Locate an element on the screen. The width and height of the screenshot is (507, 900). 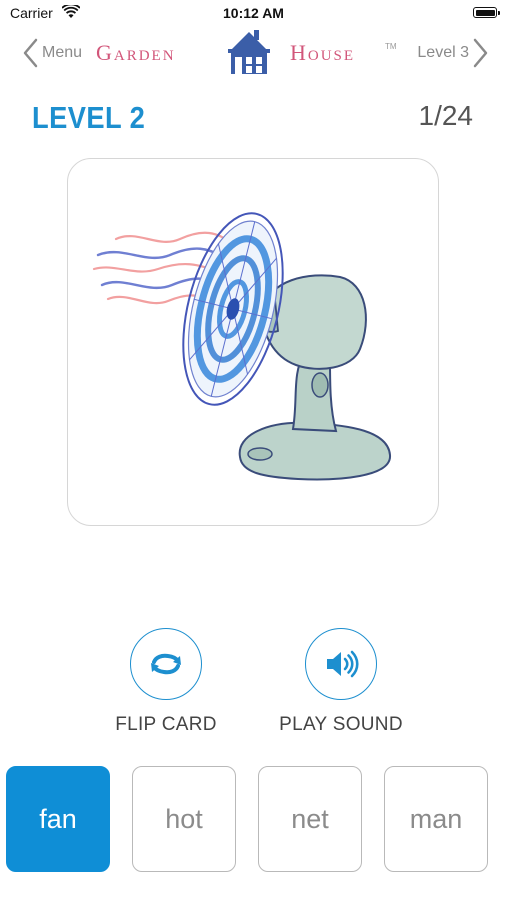
flip-card-circle is located at coordinates (166, 664).